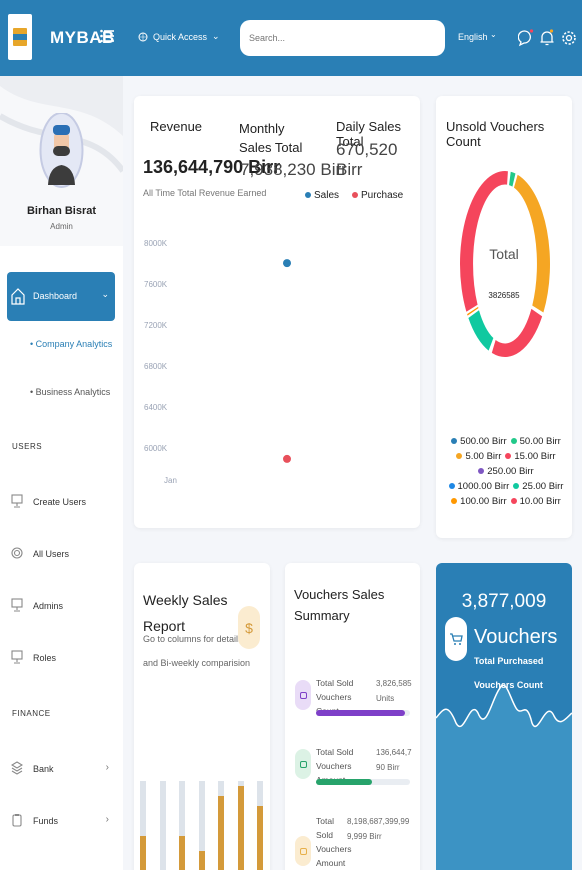 The width and height of the screenshot is (582, 870). Describe the element at coordinates (473, 37) in the screenshot. I see `language-select: English` at that location.